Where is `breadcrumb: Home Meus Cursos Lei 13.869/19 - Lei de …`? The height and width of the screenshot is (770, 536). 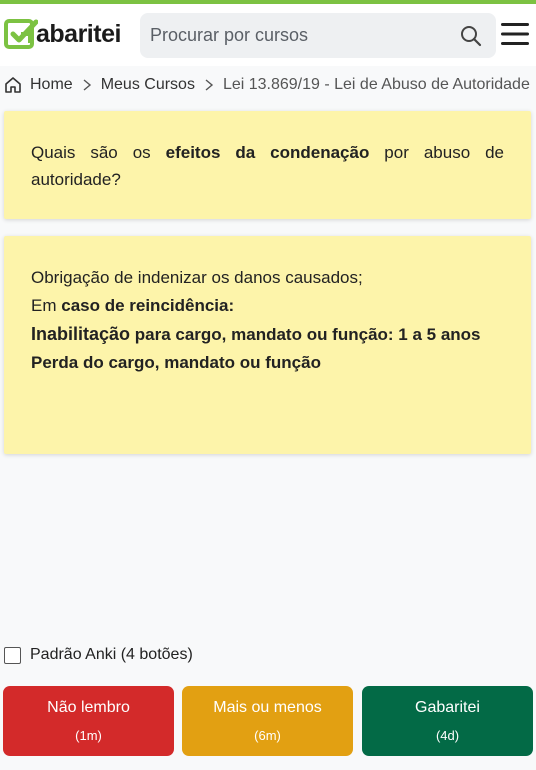
breadcrumb: Home Meus Cursos Lei 13.869/19 - Lei de … is located at coordinates (268, 85).